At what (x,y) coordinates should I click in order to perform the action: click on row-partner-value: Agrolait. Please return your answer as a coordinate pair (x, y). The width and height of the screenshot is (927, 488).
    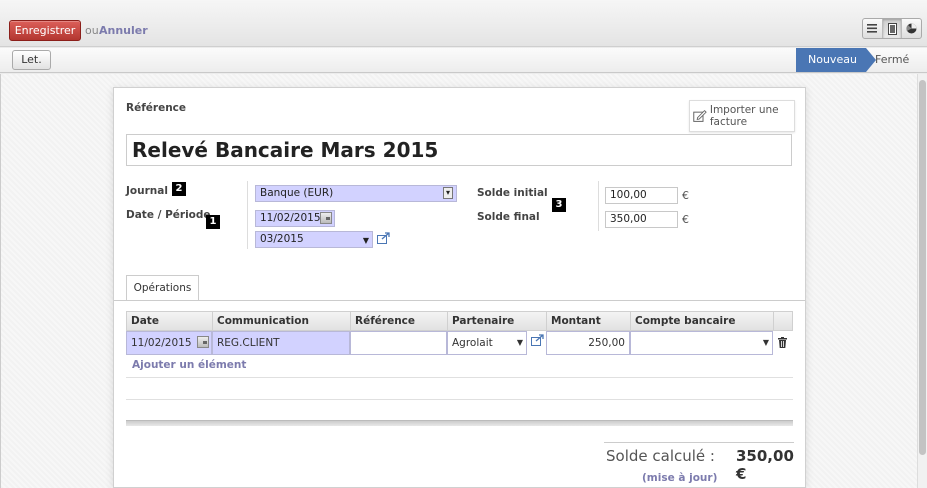
    Looking at the image, I should click on (472, 343).